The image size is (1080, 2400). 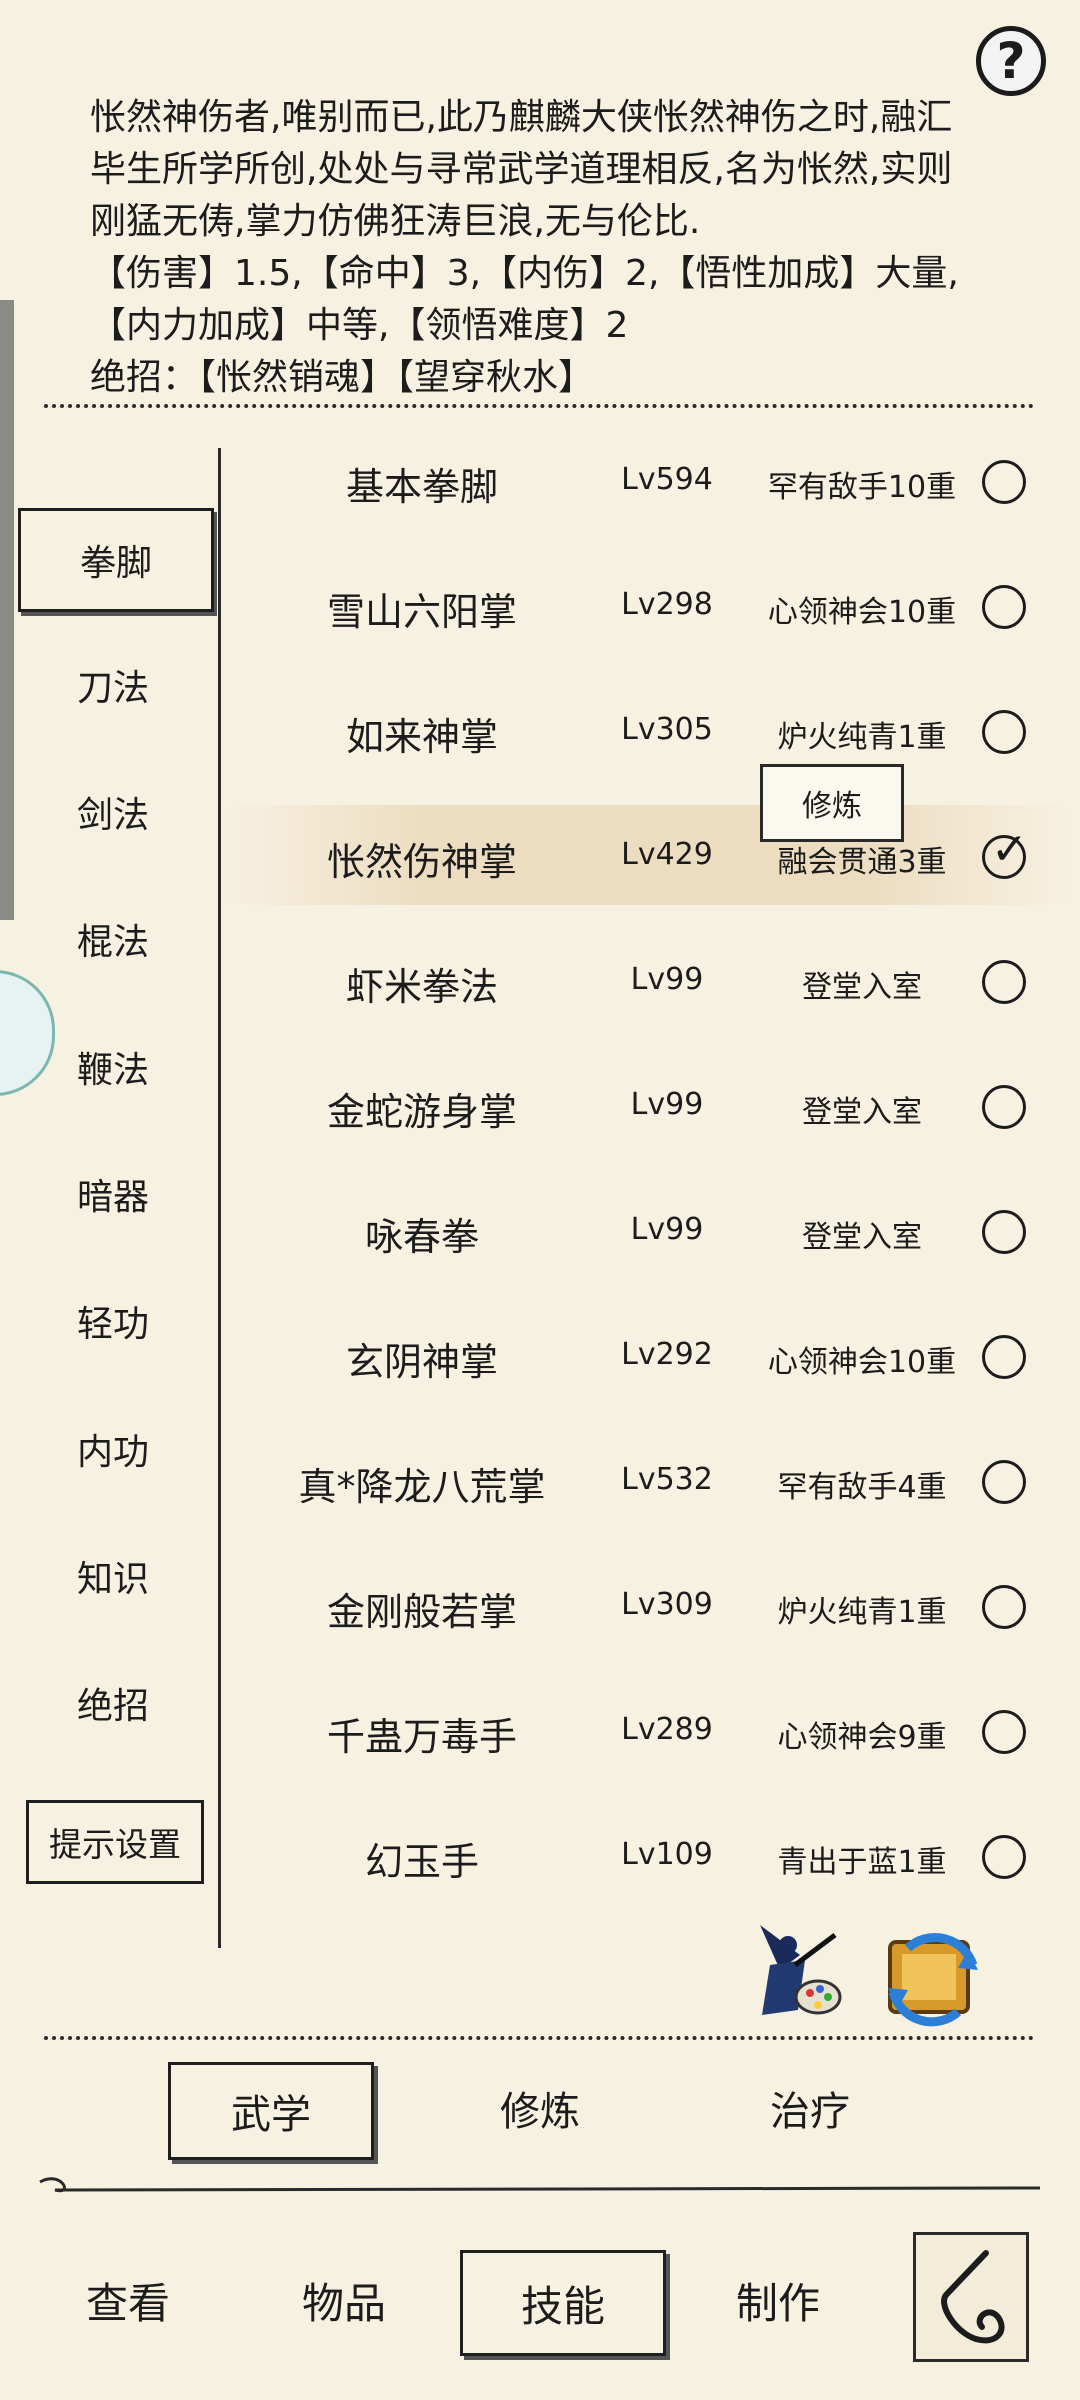 I want to click on description-line: 绝招：【怅然销魂】【望穿秋水】, so click(x=342, y=377).